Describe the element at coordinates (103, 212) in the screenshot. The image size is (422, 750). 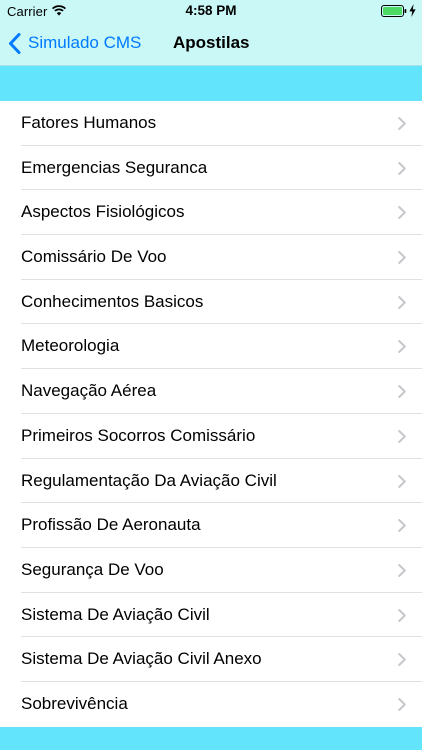
I see `list-item-label: Aspectos Fisiológicos` at that location.